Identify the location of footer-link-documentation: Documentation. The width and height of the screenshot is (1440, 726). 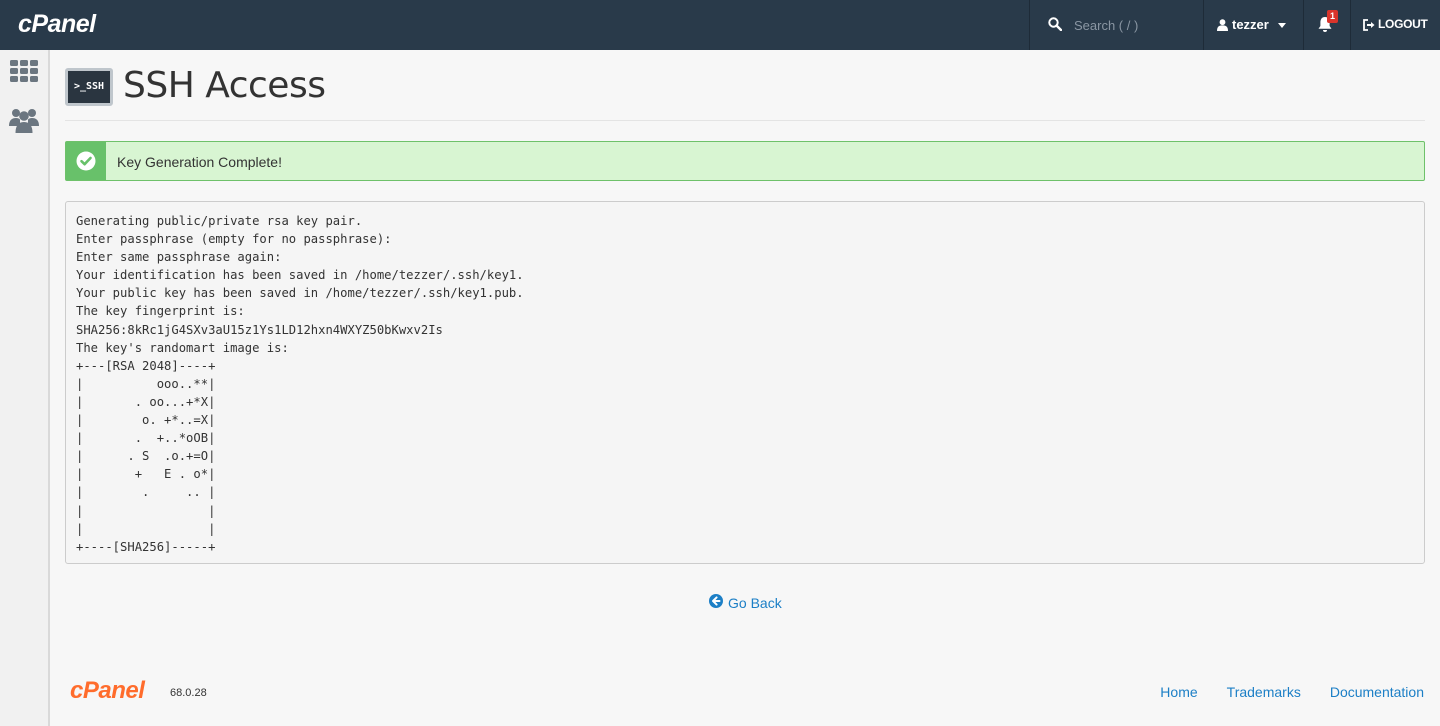
(1377, 692).